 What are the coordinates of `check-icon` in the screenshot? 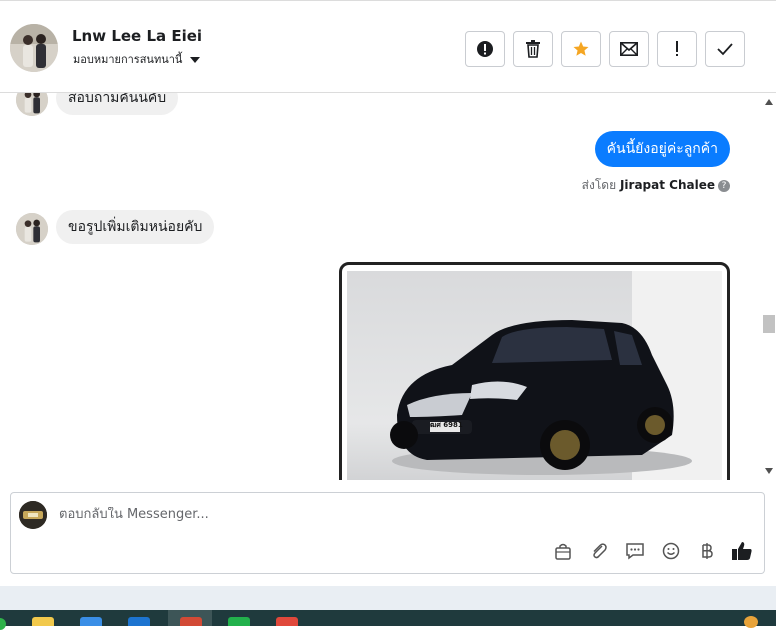 It's located at (725, 49).